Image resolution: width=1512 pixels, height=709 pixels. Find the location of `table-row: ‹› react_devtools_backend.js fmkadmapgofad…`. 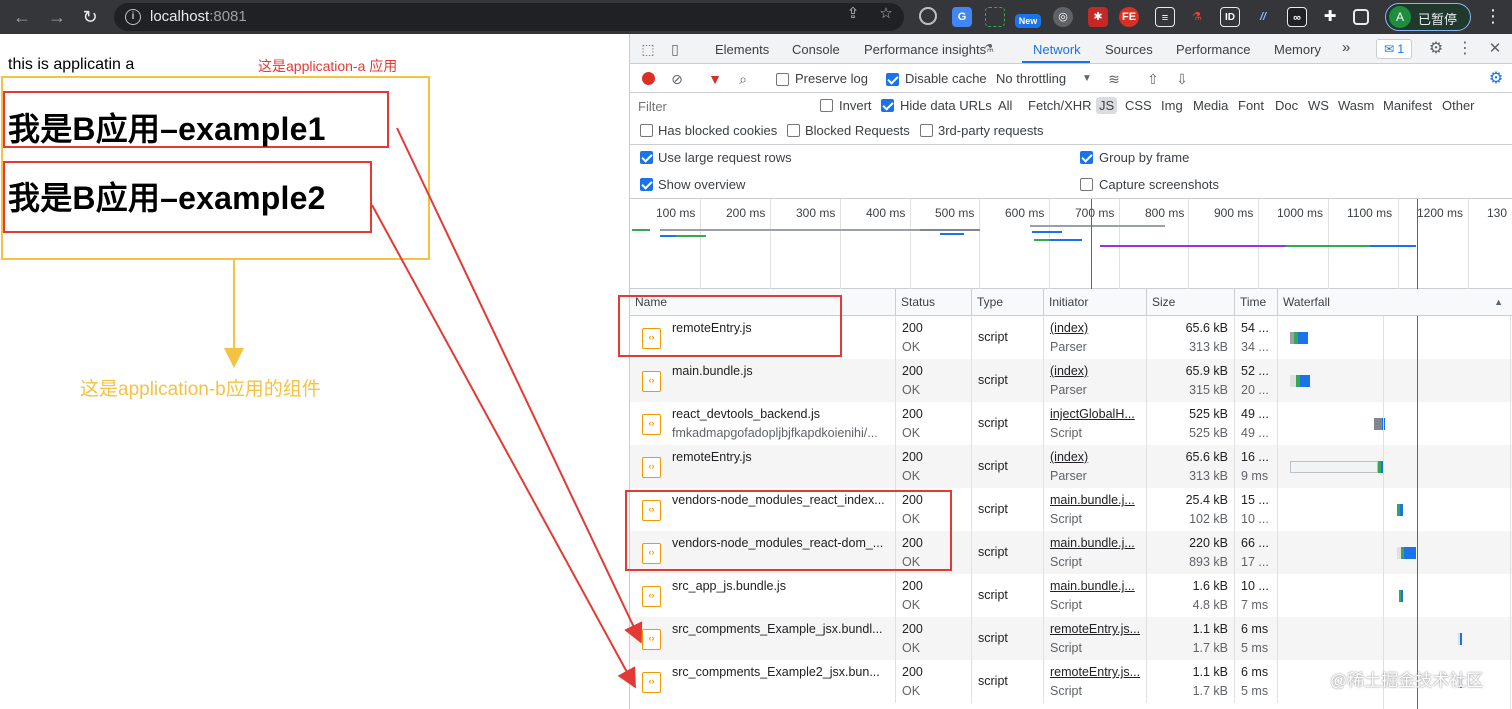

table-row: ‹› react_devtools_backend.js fmkadmapgofad… is located at coordinates (1071, 423).